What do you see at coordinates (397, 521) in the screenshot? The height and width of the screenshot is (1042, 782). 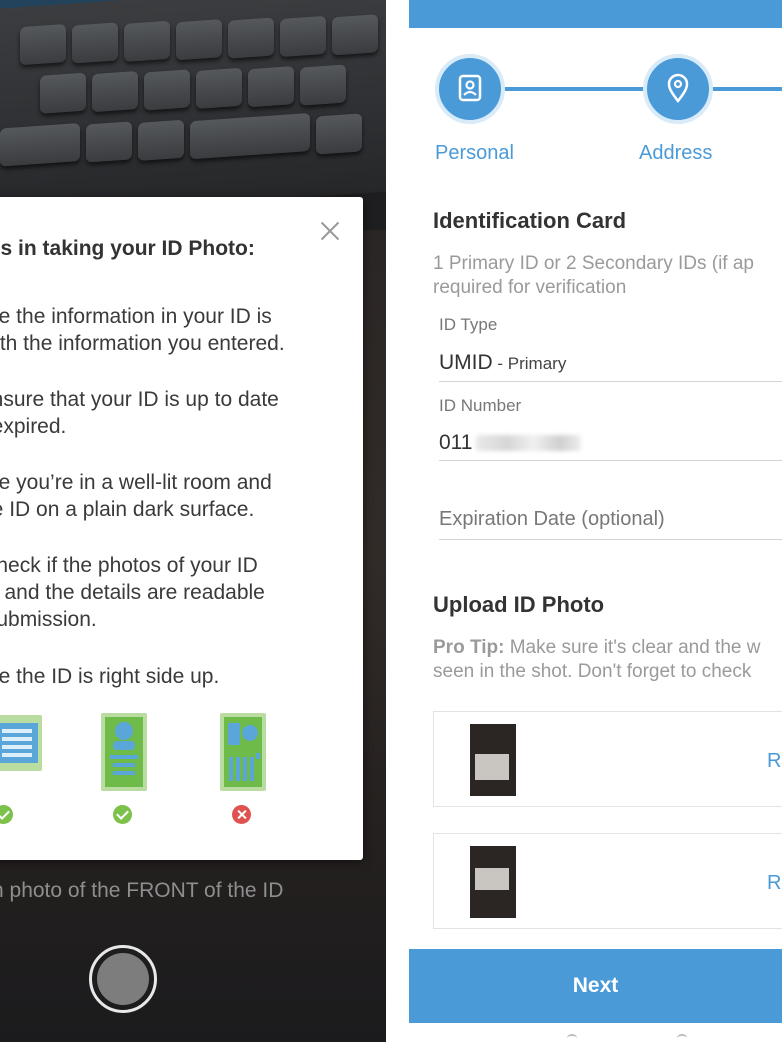 I see `panel-divider` at bounding box center [397, 521].